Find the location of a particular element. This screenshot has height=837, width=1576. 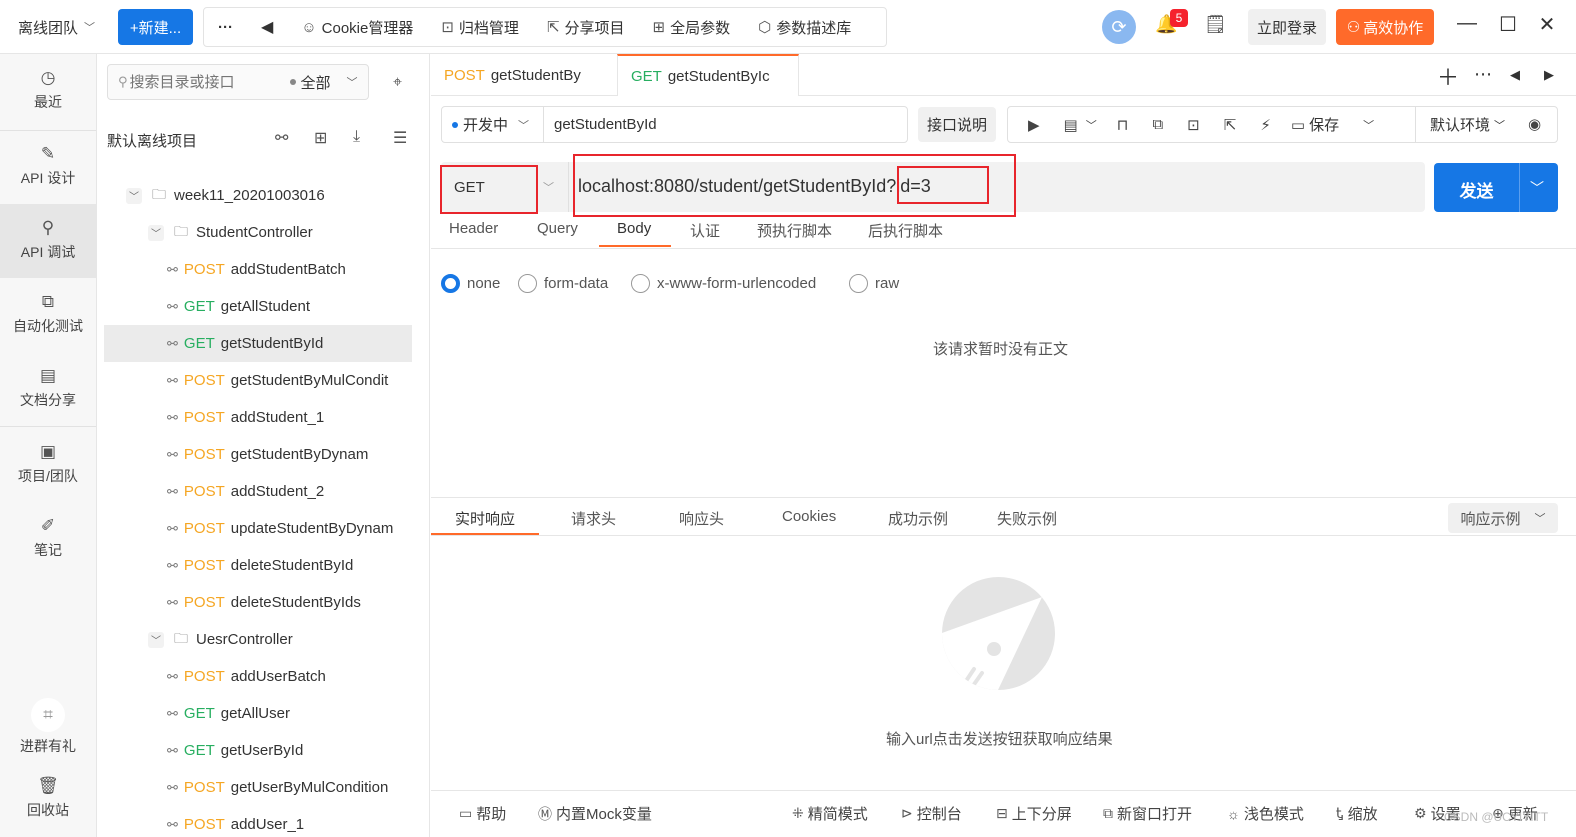

mock-vars-button: Ⓜ 内置Mock变量 is located at coordinates (595, 813).